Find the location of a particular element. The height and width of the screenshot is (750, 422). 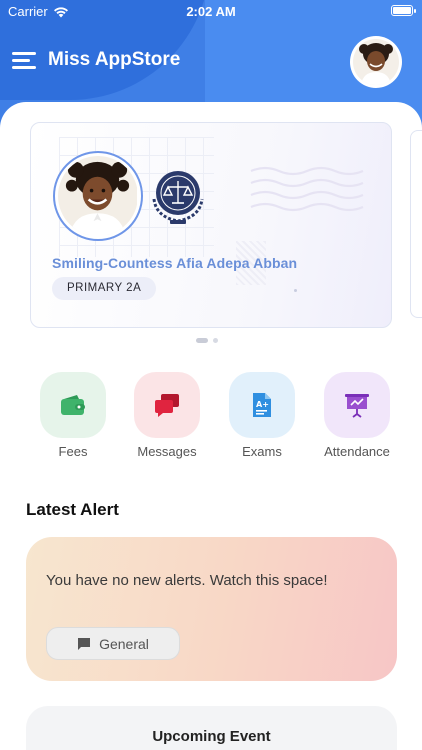

exams-icon-tile: A+ is located at coordinates (262, 405).